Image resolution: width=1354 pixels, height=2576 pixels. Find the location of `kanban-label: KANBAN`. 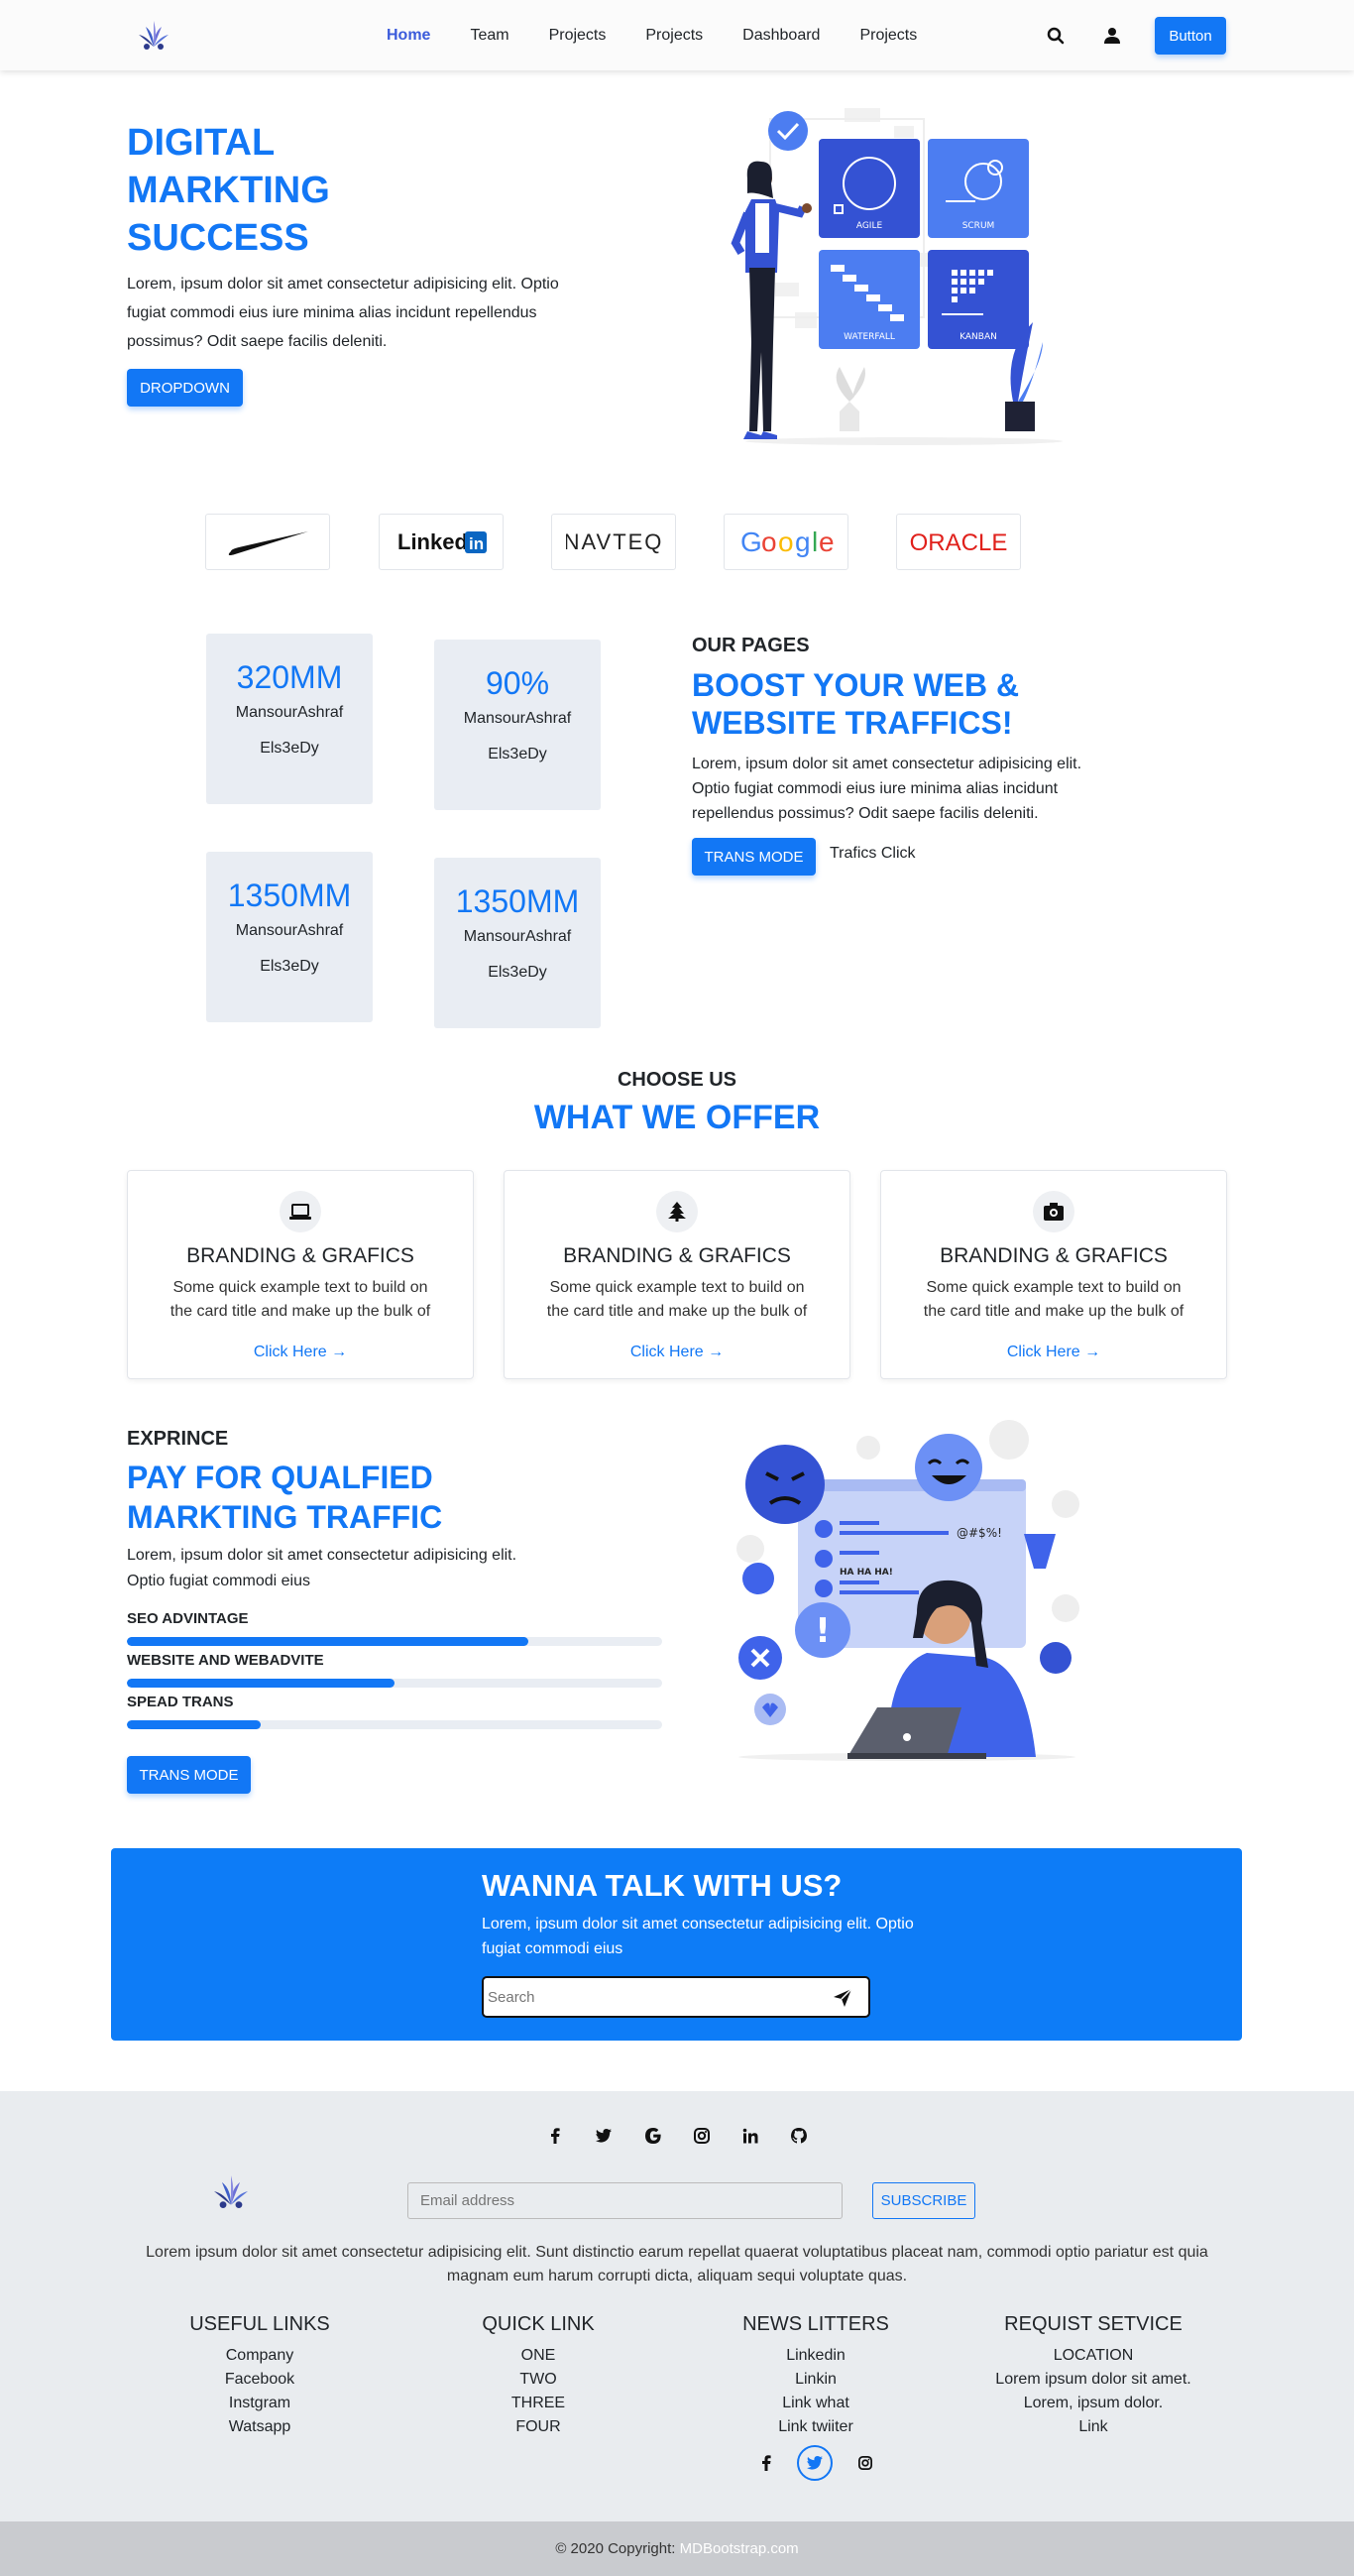

kanban-label: KANBAN is located at coordinates (978, 337).